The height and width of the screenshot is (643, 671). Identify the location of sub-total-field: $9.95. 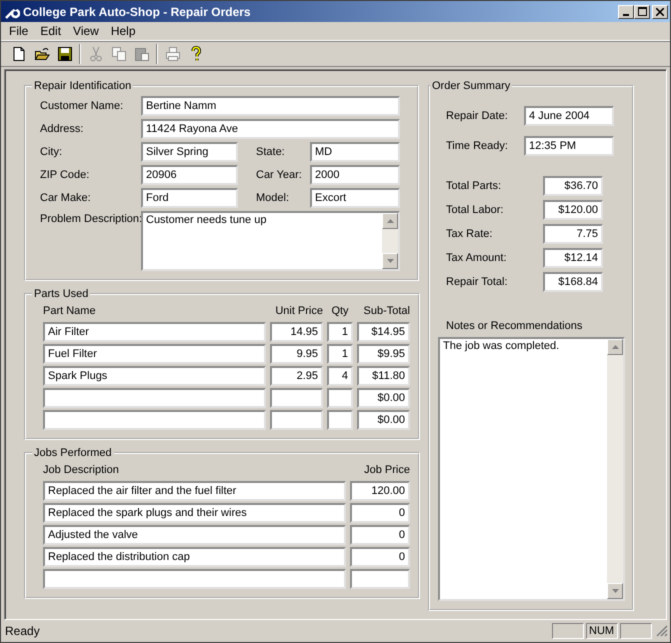
(383, 354).